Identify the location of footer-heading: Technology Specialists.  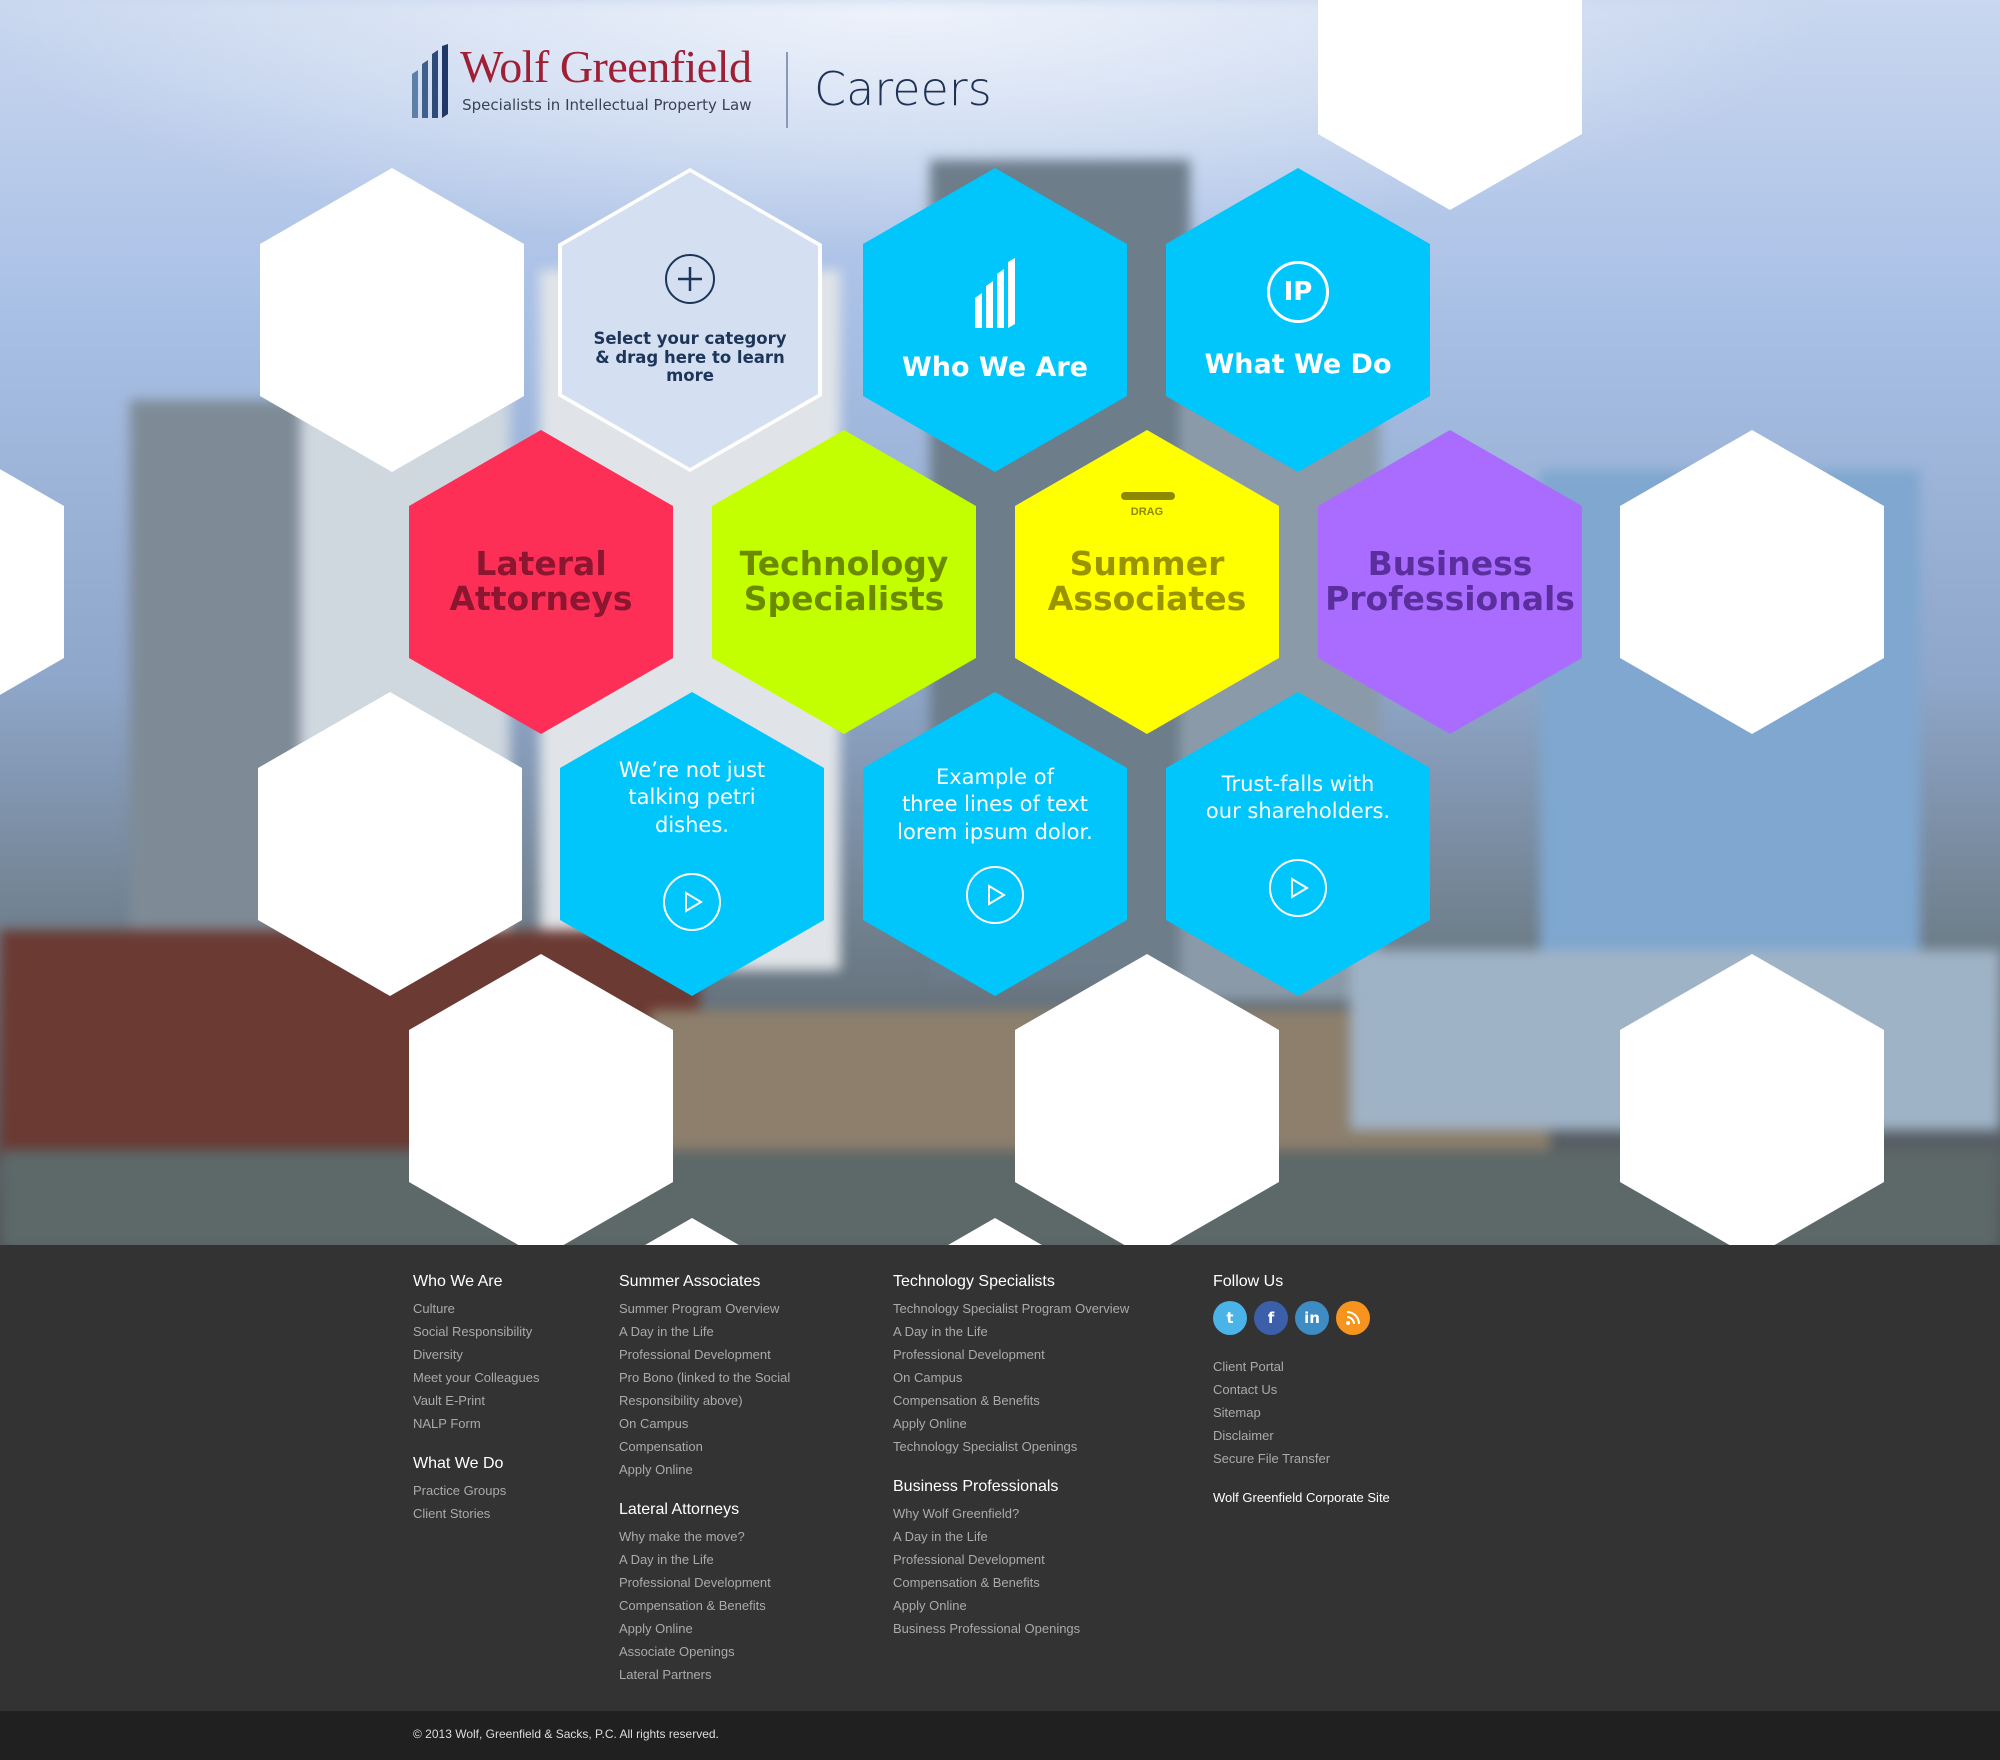
(1011, 1282).